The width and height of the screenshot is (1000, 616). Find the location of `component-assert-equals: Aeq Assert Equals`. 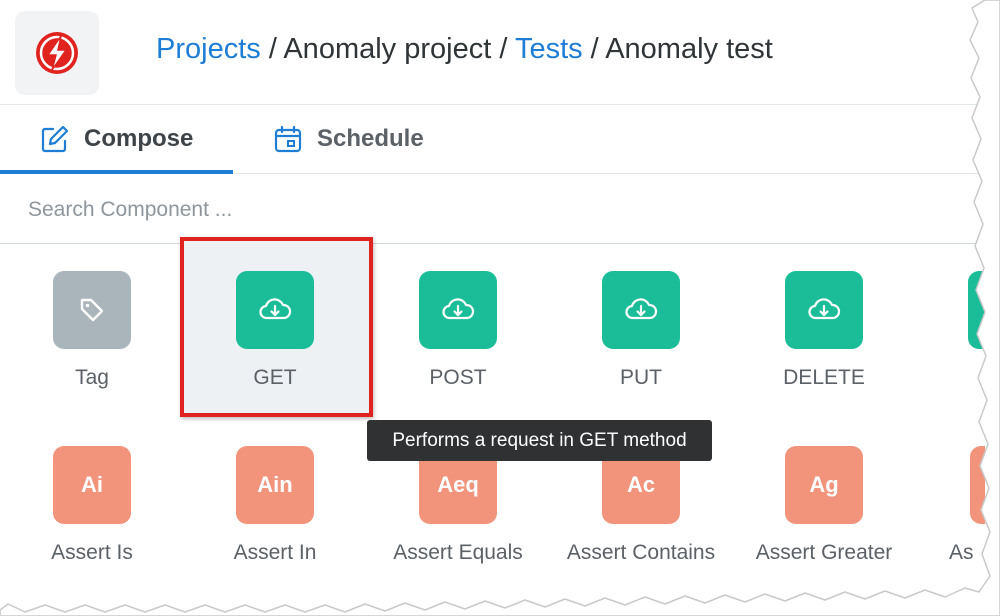

component-assert-equals: Aeq Assert Equals is located at coordinates (458, 505).